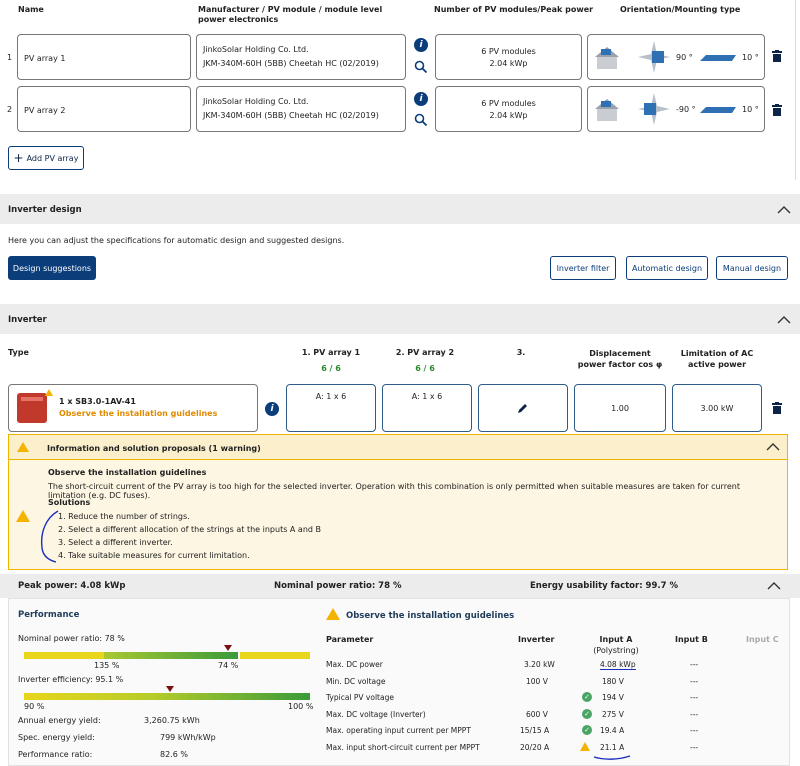 This screenshot has width=800, height=766. I want to click on col-header-orientation: Orientation/Mounting type, so click(680, 9).